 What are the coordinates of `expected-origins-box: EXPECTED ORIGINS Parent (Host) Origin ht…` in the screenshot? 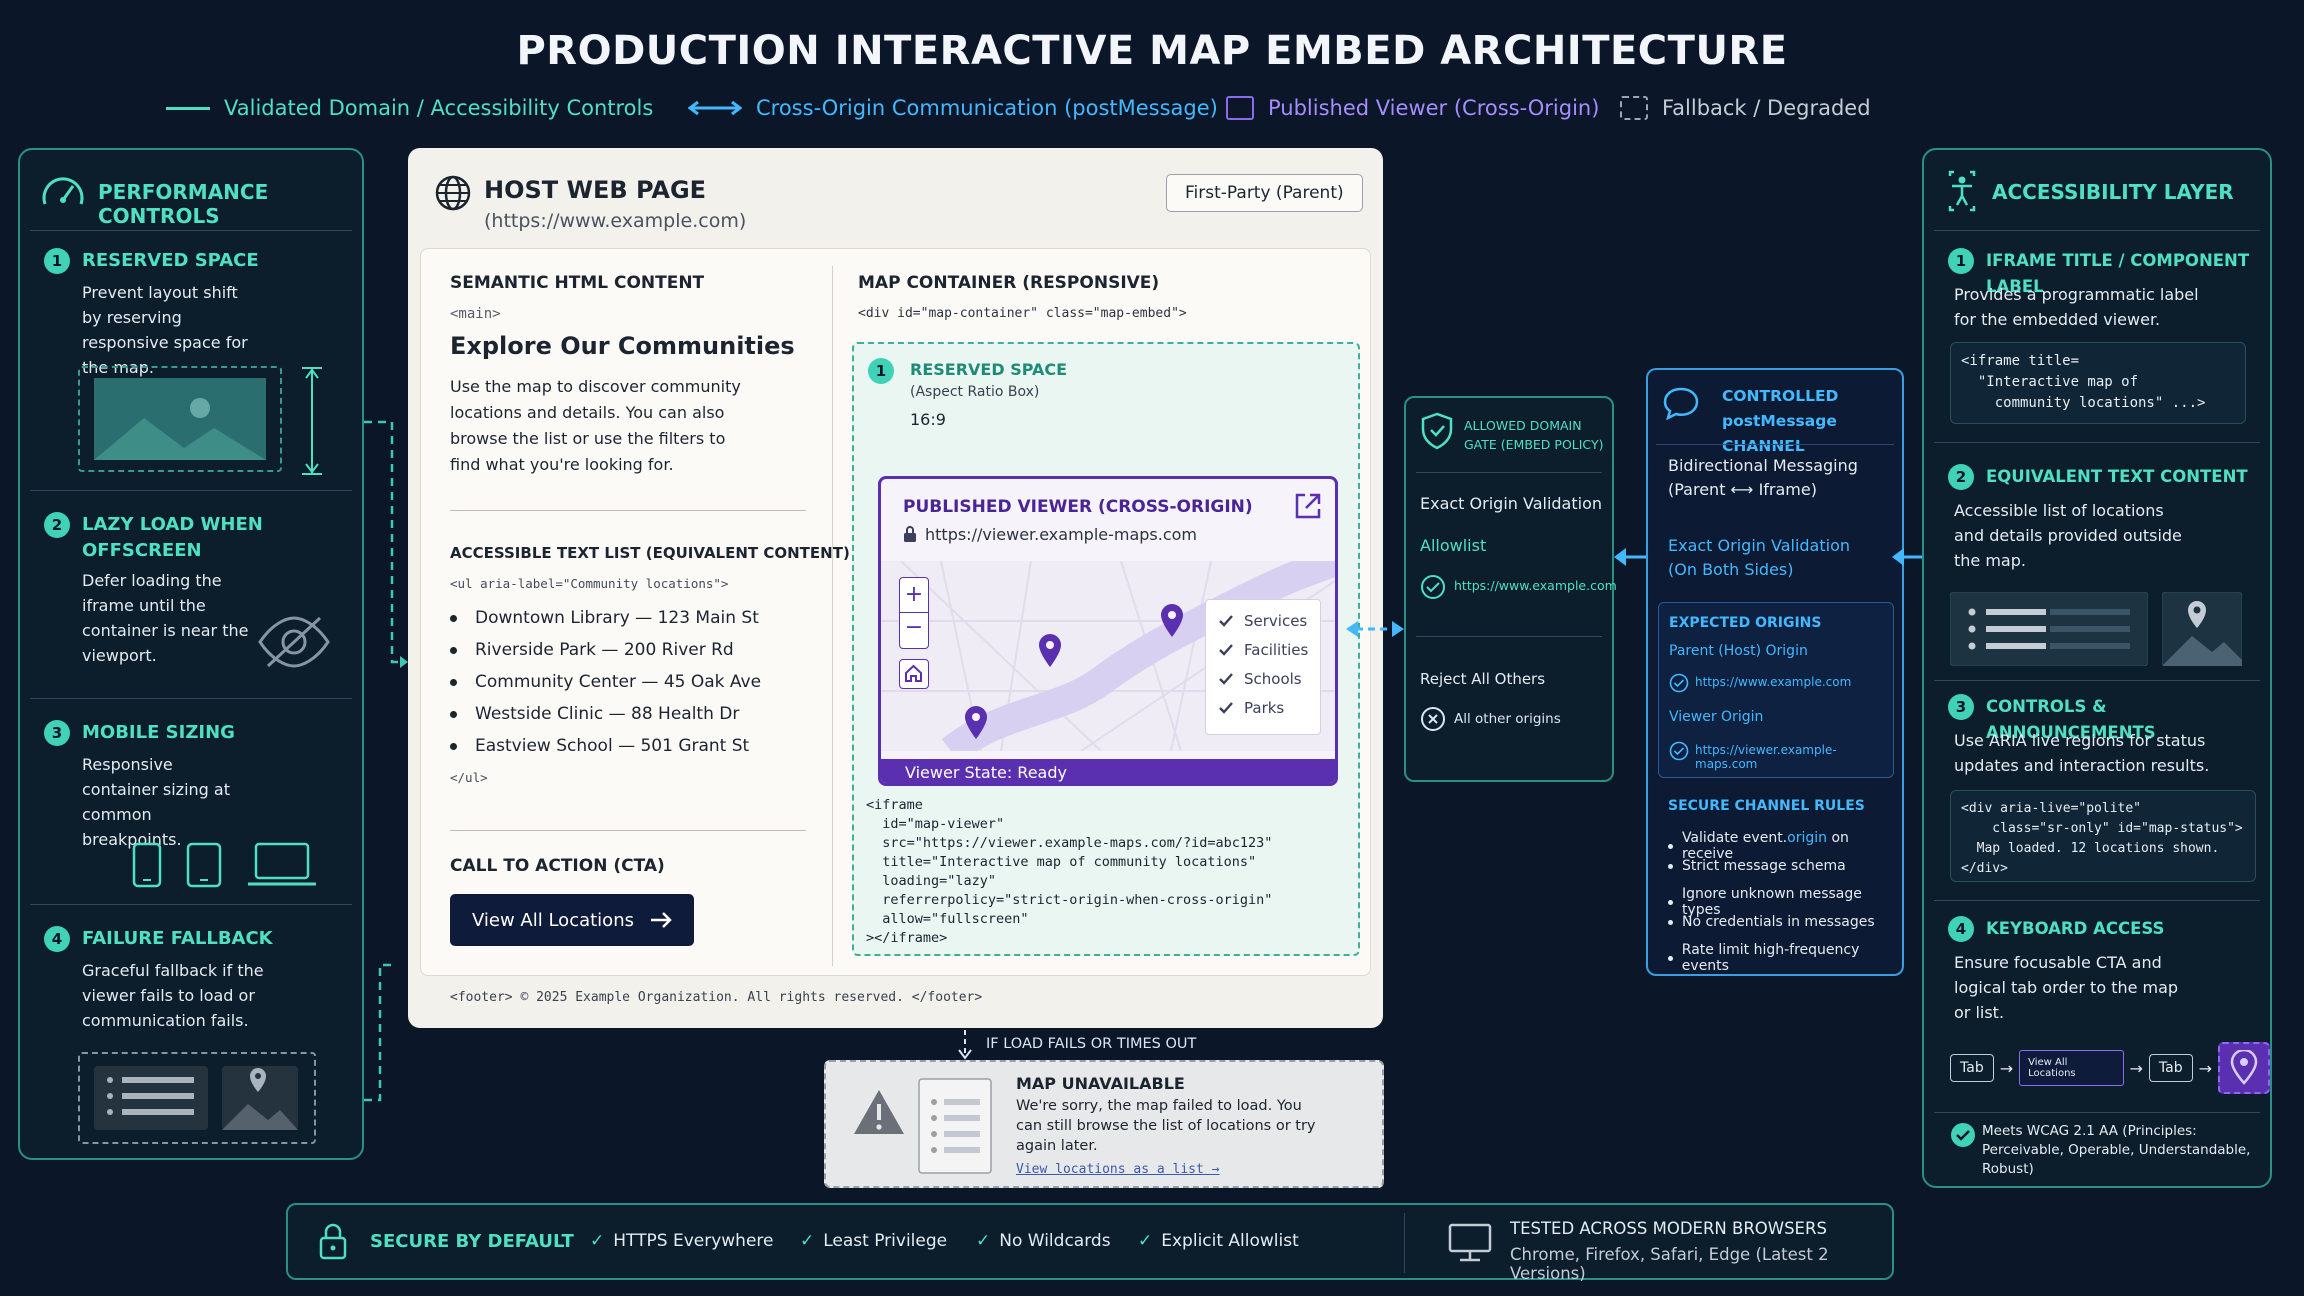 It's located at (1776, 690).